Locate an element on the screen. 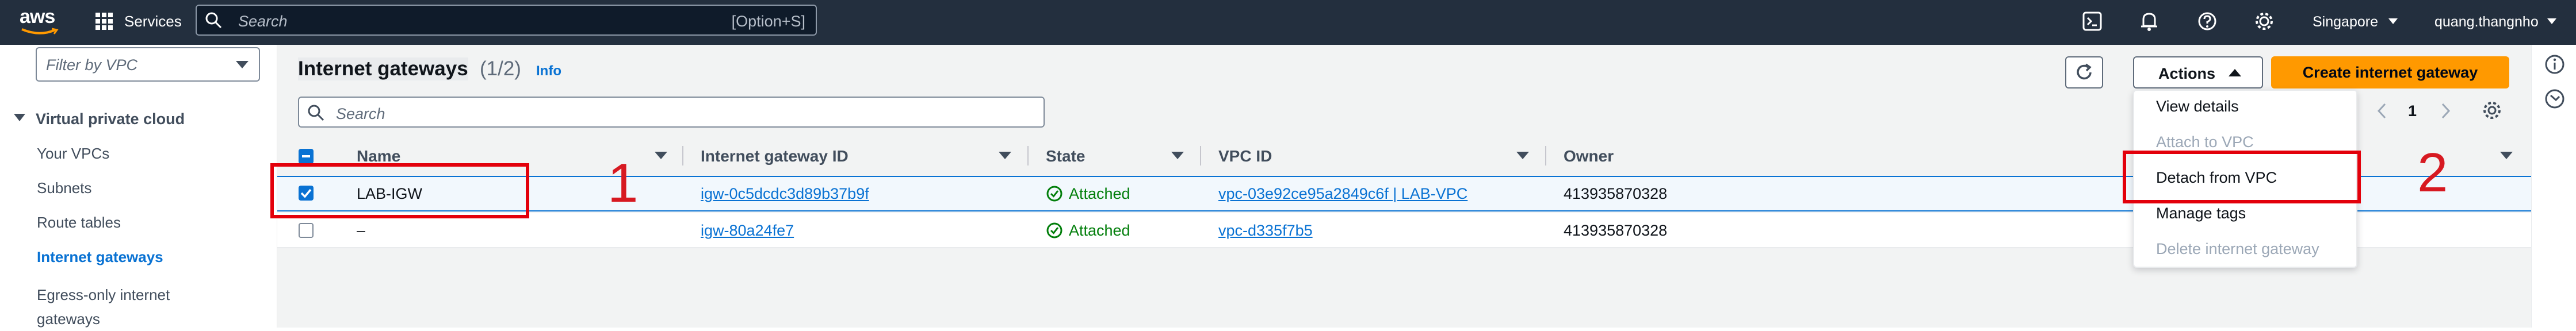 This screenshot has width=2576, height=331. help-icon is located at coordinates (2207, 21).